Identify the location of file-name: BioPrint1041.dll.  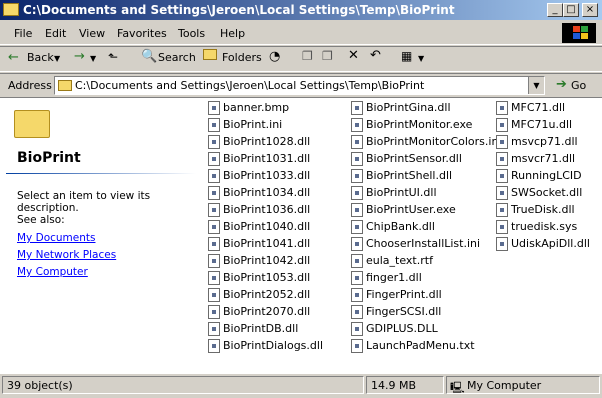
(267, 243).